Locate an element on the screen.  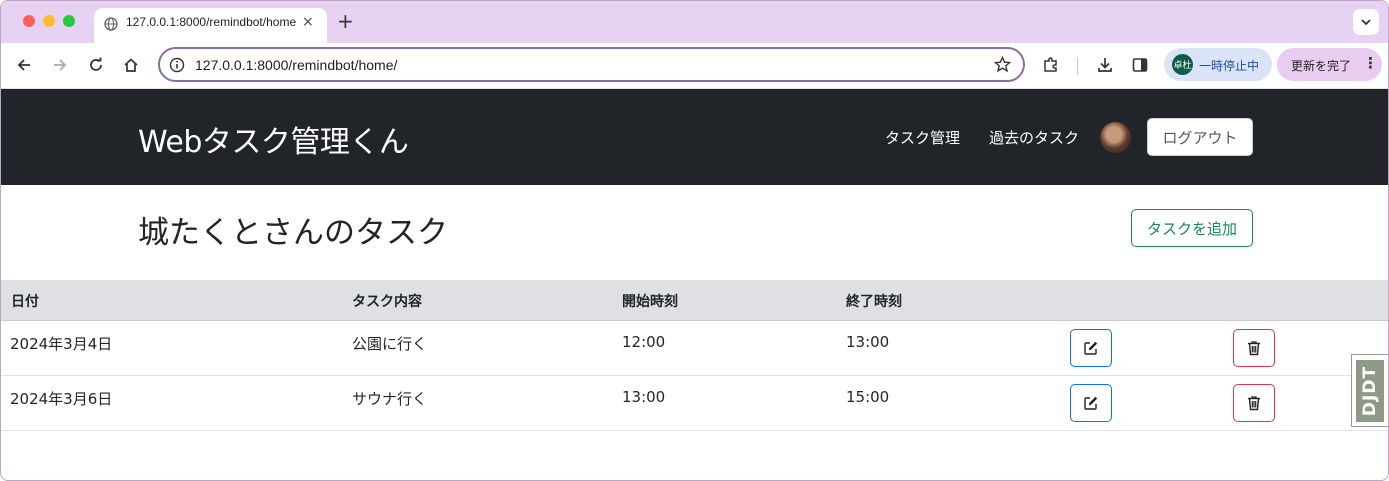
info-icon is located at coordinates (177, 65).